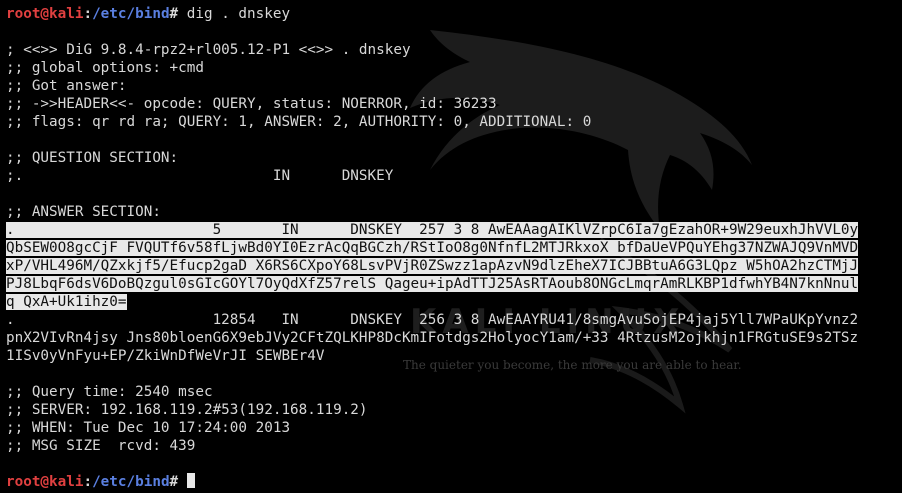 The width and height of the screenshot is (902, 493). I want to click on output-line: ;; Got answer:, so click(66, 86).